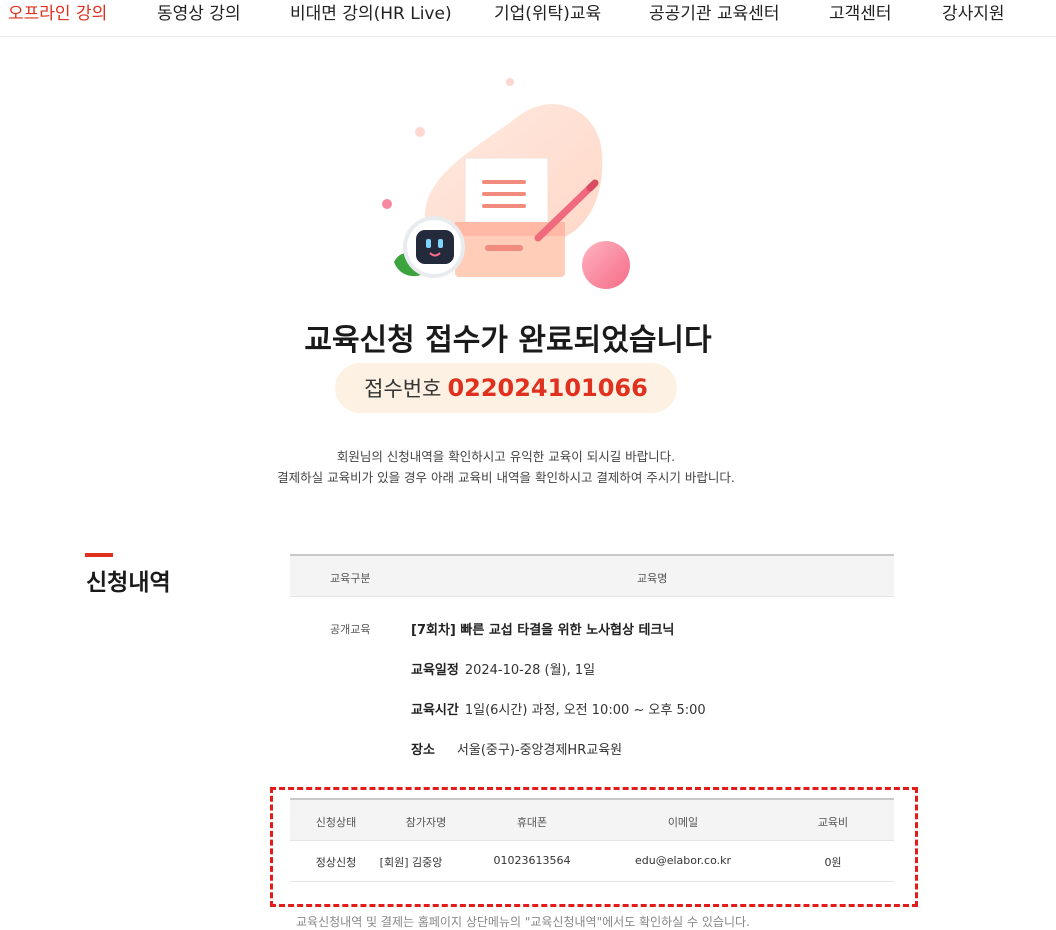 This screenshot has height=930, width=1056. Describe the element at coordinates (592, 576) in the screenshot. I see `course-table-header: 교육구분 교육명` at that location.